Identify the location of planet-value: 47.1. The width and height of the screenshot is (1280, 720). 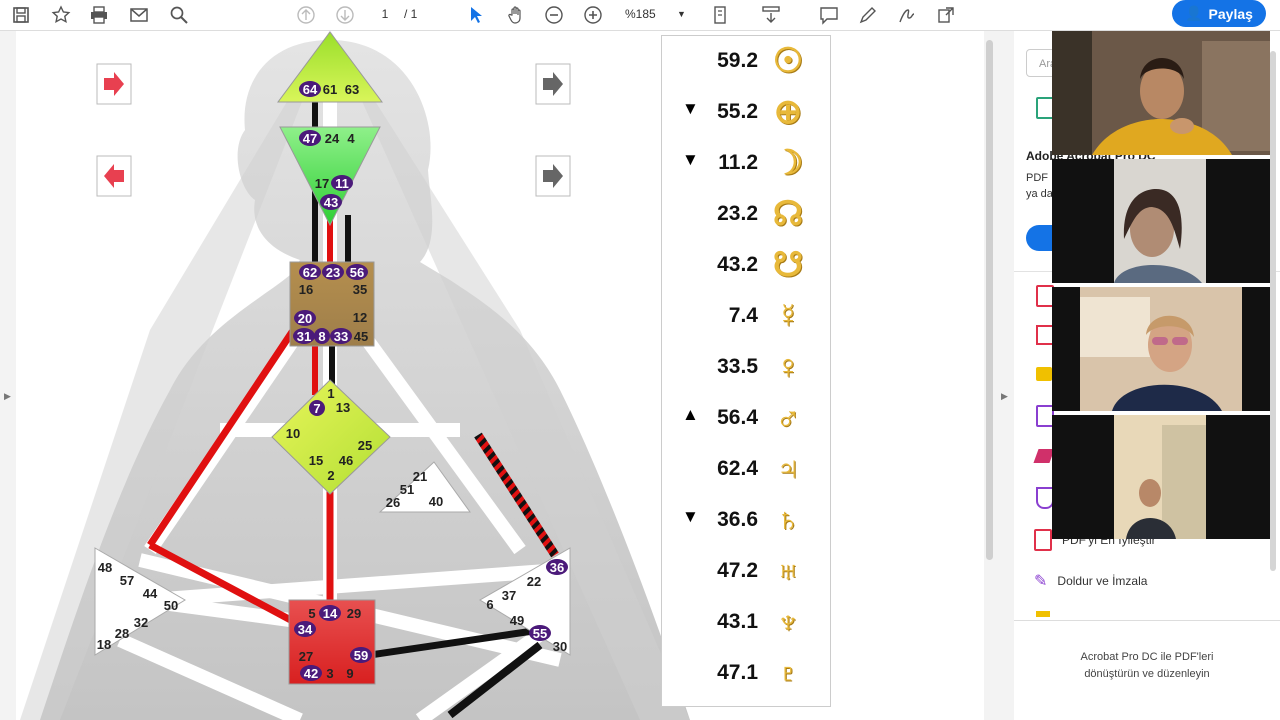
(737, 672).